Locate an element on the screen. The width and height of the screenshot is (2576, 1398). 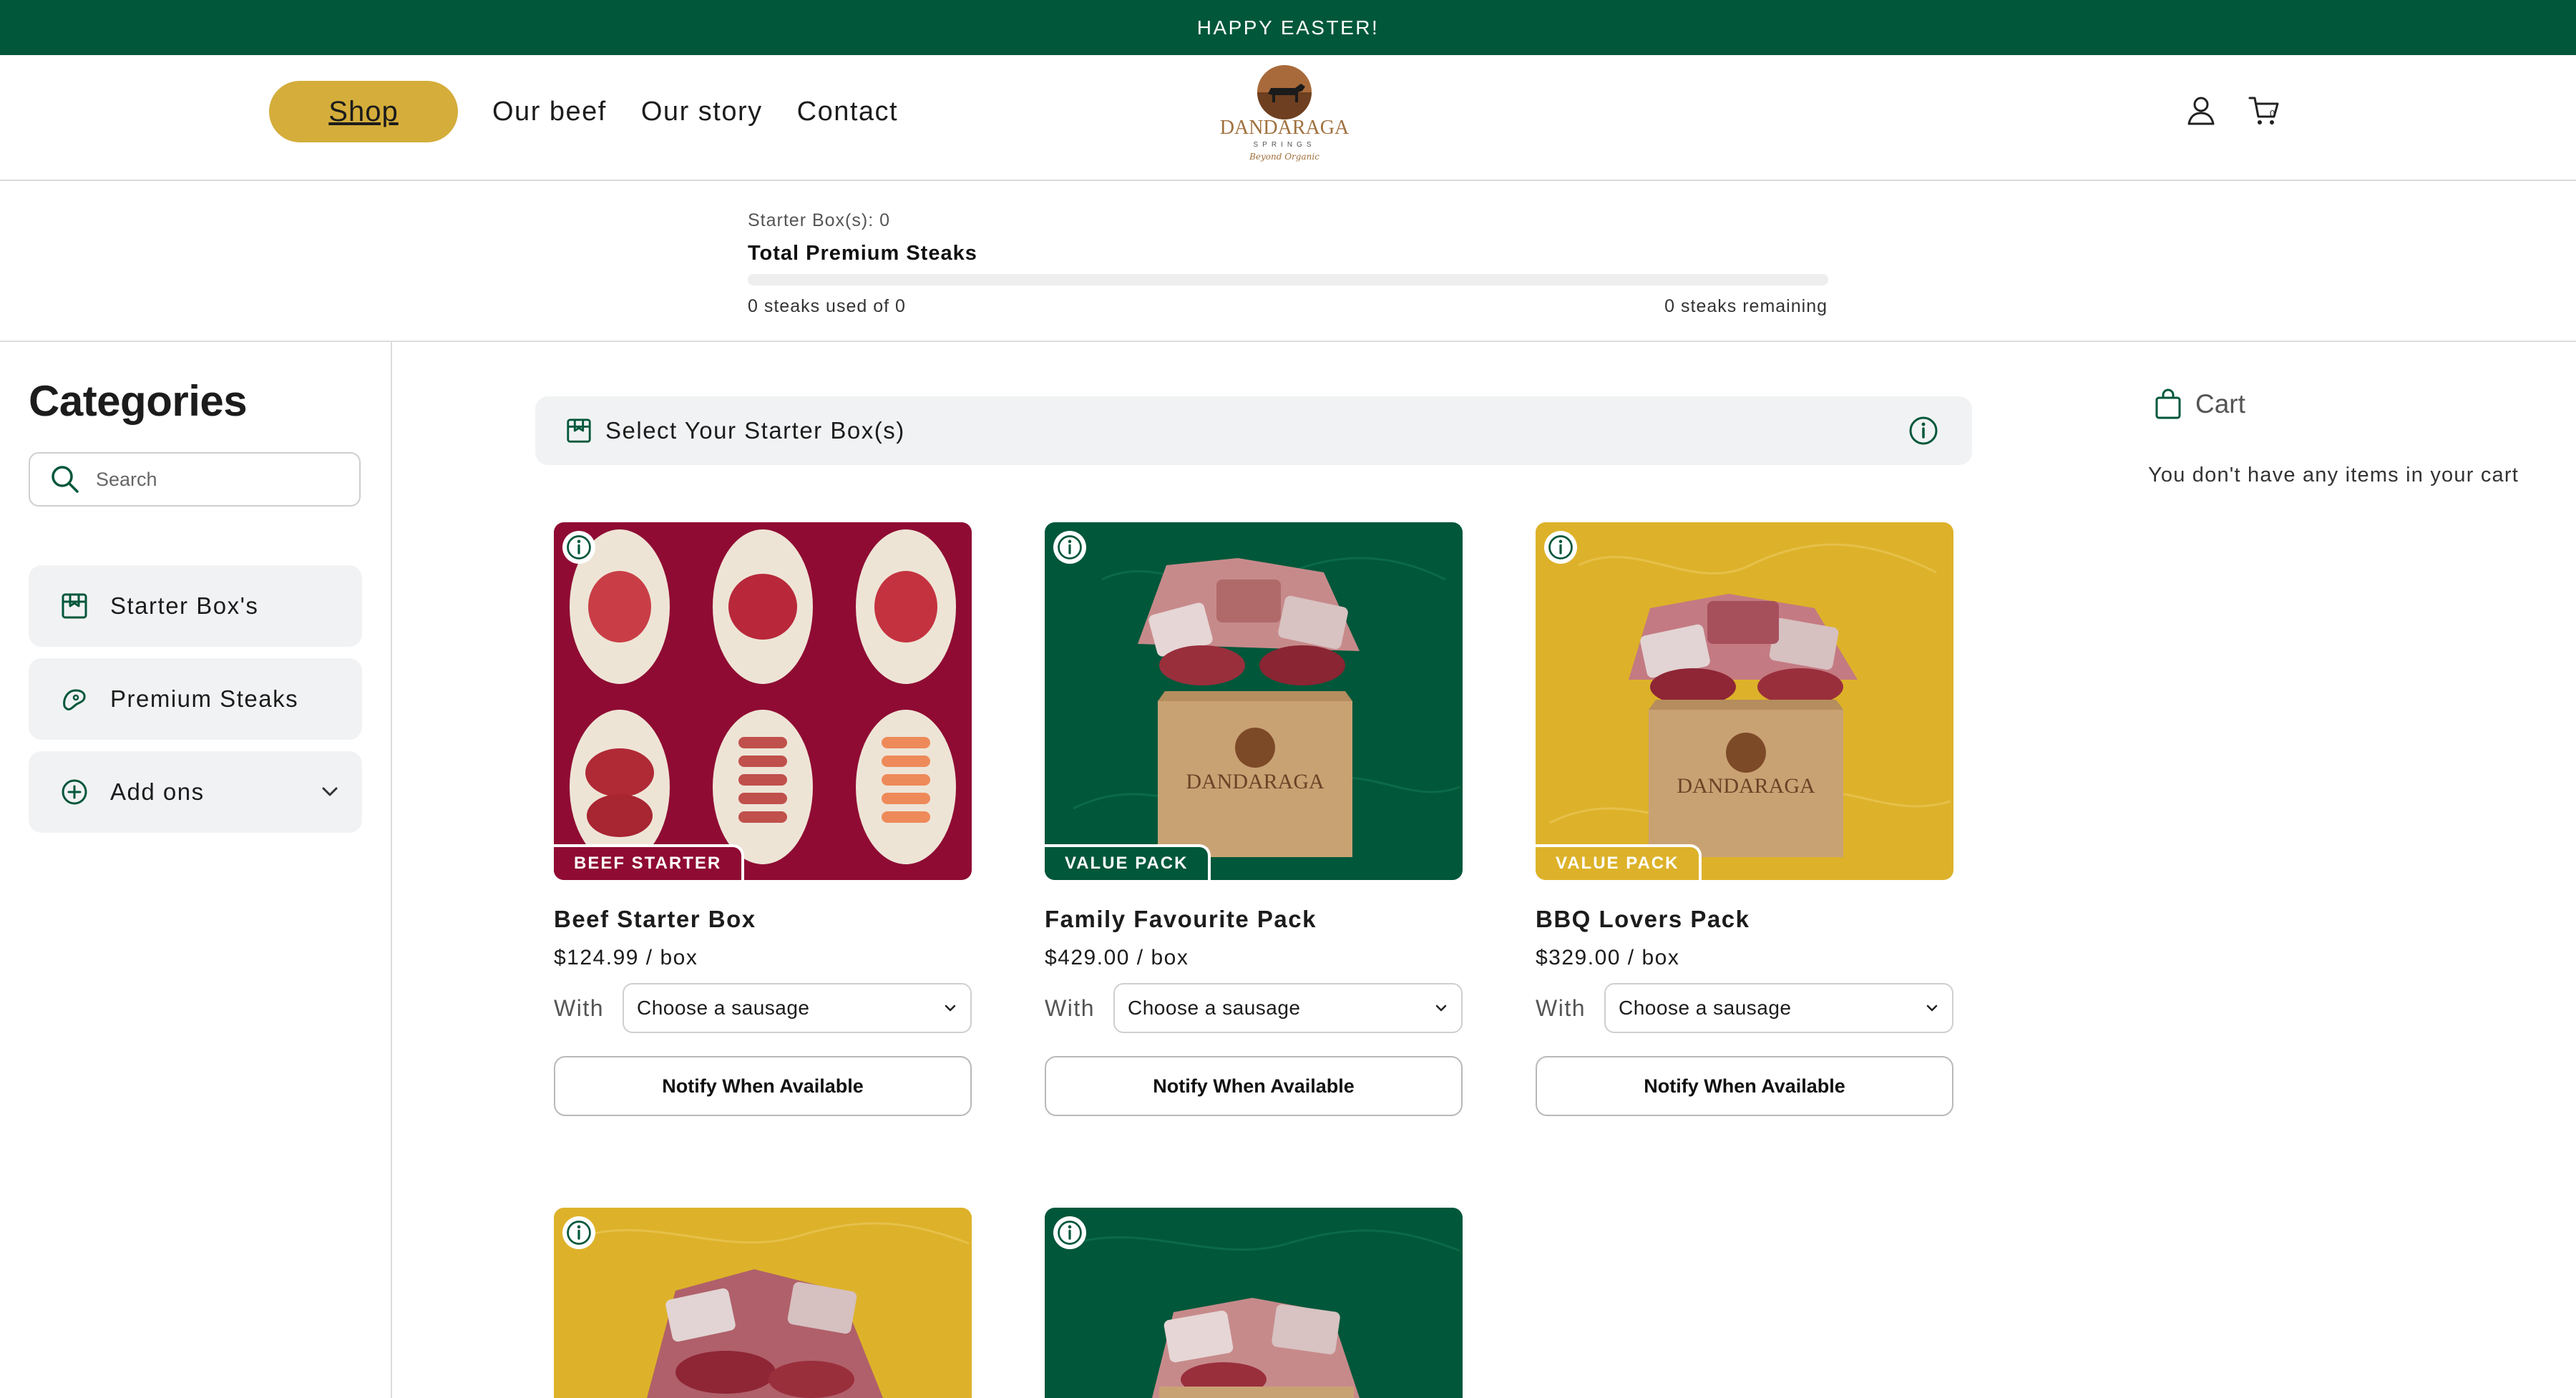
product-image-bbq-lovers: DANDARAGA VALUE PACK is located at coordinates (1744, 701).